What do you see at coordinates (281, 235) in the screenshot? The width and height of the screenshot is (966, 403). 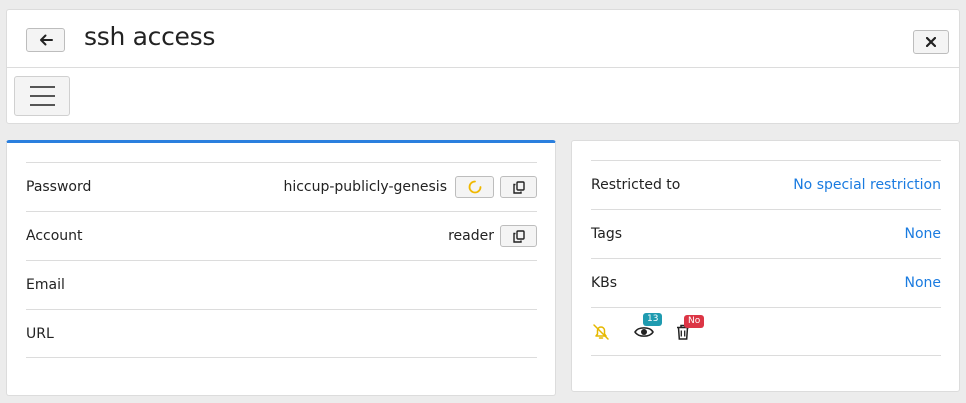 I see `account-row: Account reader` at bounding box center [281, 235].